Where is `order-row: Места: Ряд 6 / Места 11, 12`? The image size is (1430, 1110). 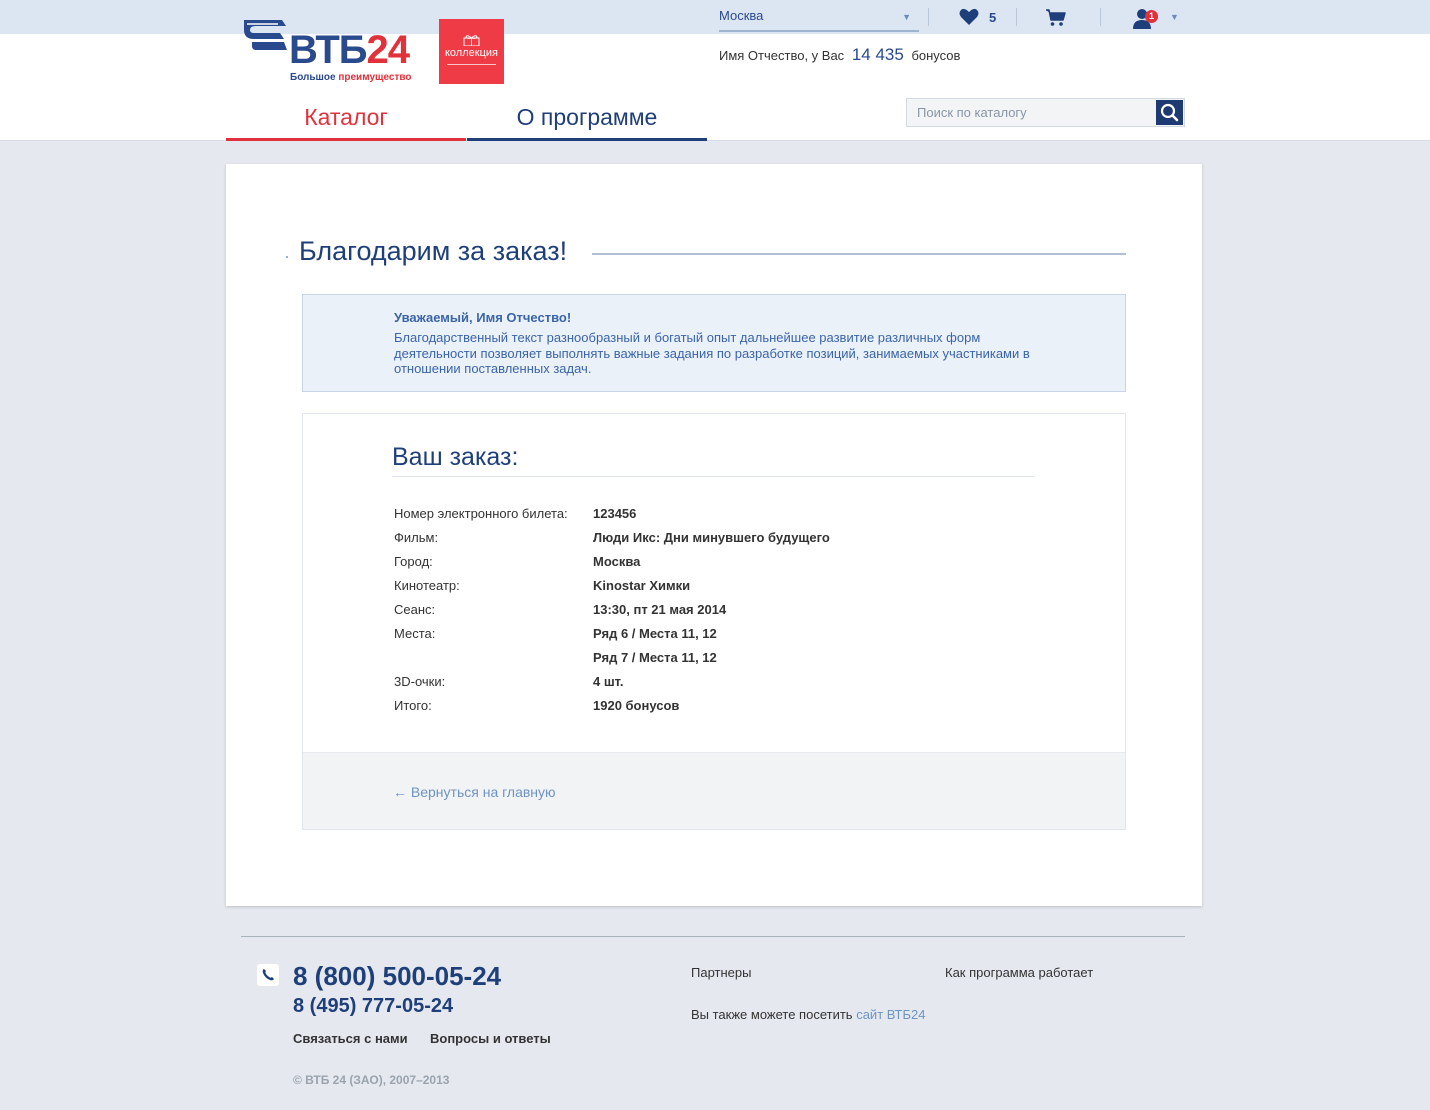
order-row: Места: Ряд 6 / Места 11, 12 is located at coordinates (612, 633).